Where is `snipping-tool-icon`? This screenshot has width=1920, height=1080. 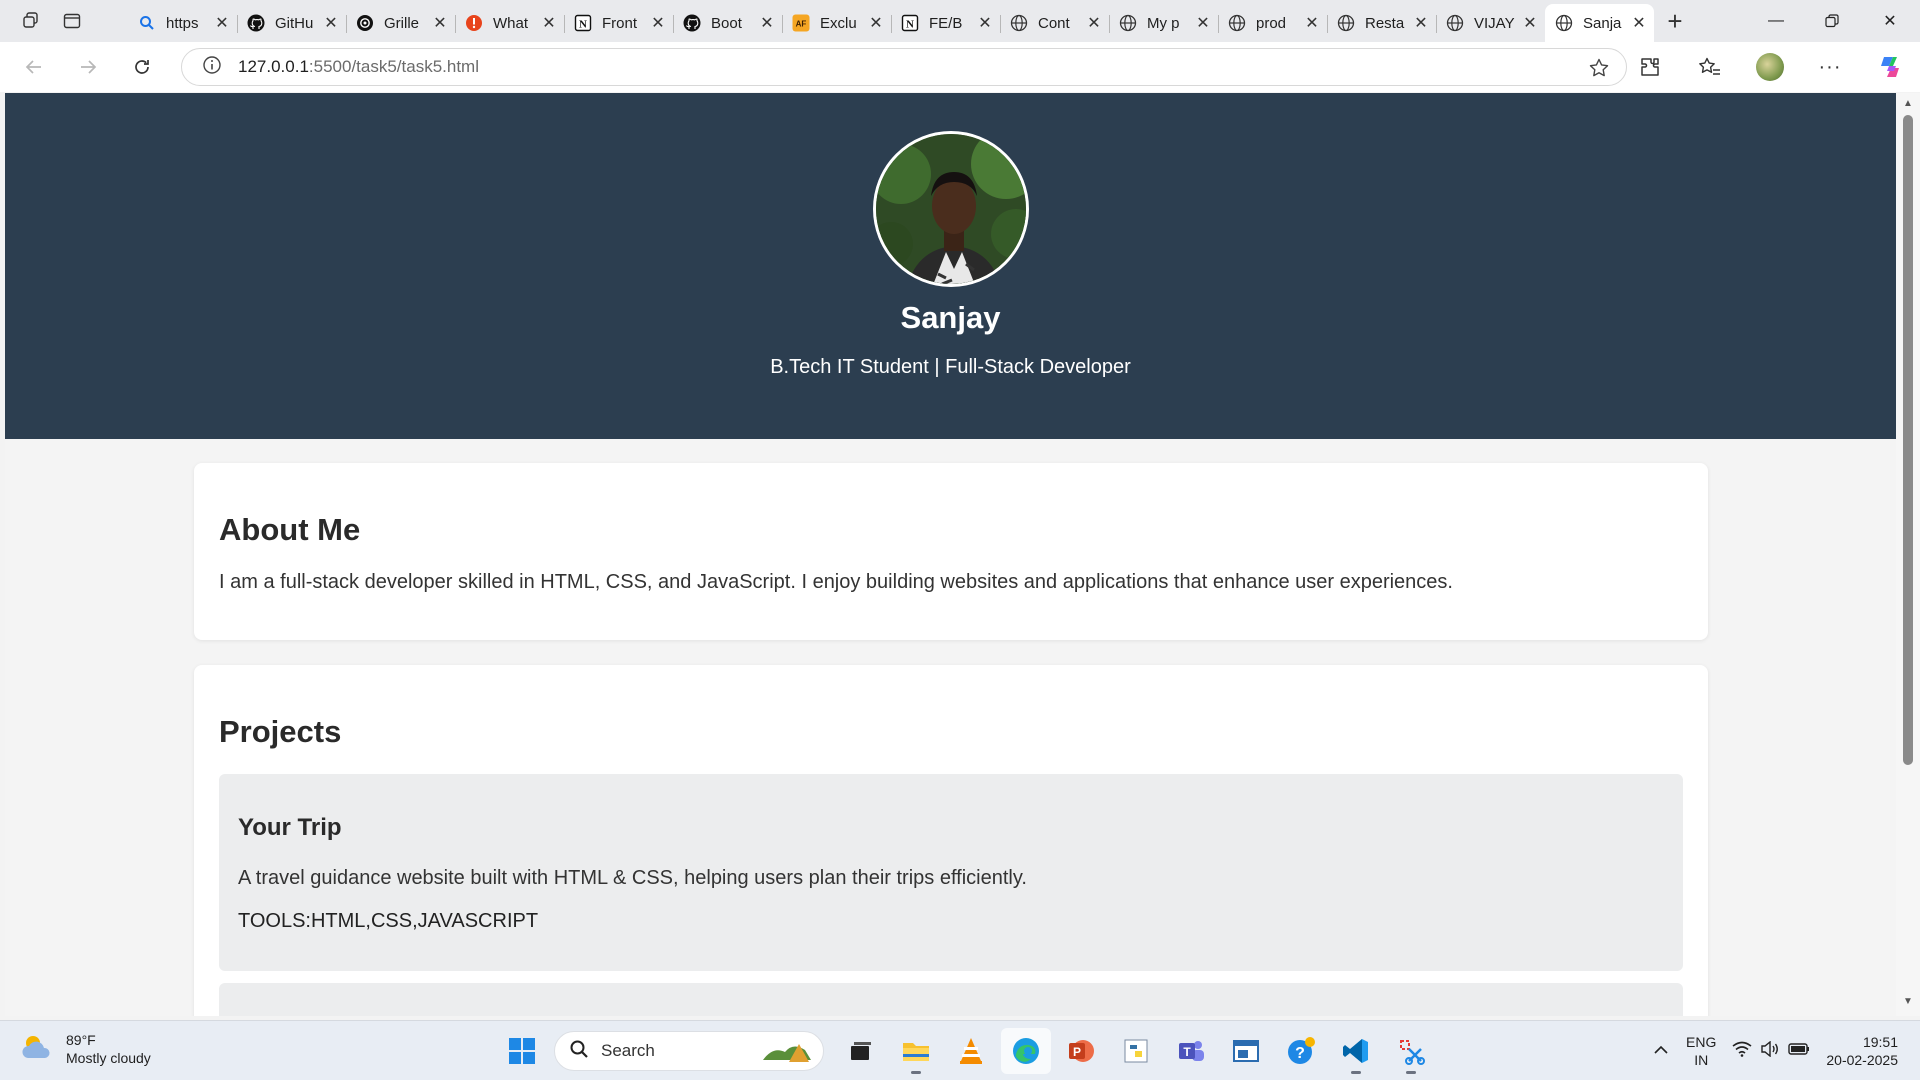
snipping-tool-icon is located at coordinates (1411, 1051).